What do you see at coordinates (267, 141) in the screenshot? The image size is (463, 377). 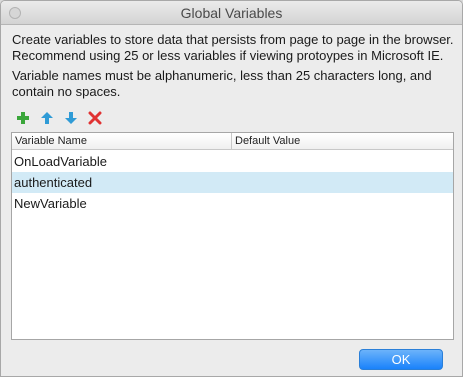 I see `column-header-default-value: Default Value` at bounding box center [267, 141].